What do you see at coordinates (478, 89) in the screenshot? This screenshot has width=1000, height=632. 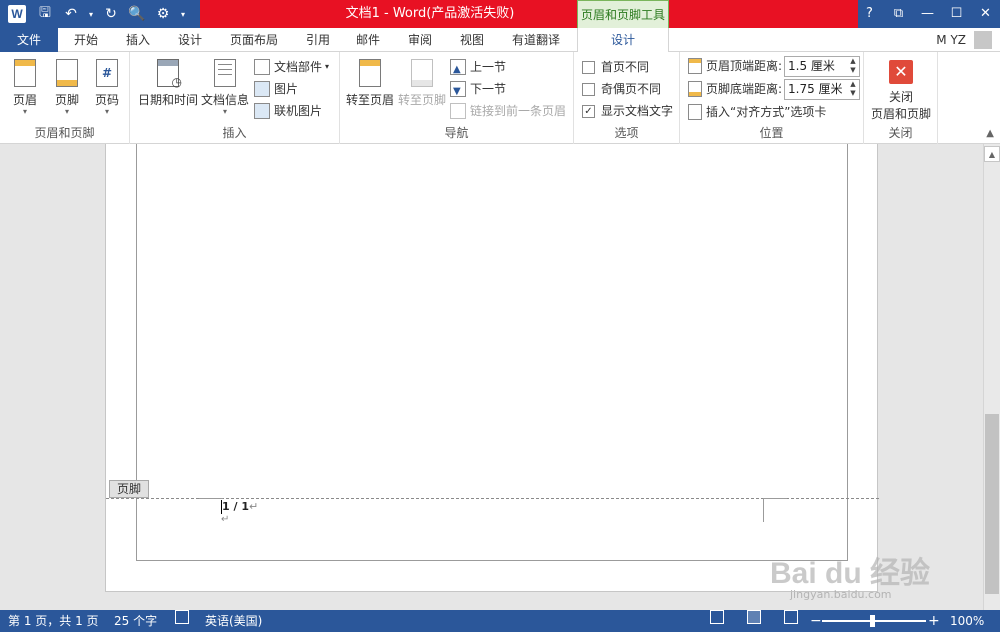 I see `next-section-button: ▼ 下一节` at bounding box center [478, 89].